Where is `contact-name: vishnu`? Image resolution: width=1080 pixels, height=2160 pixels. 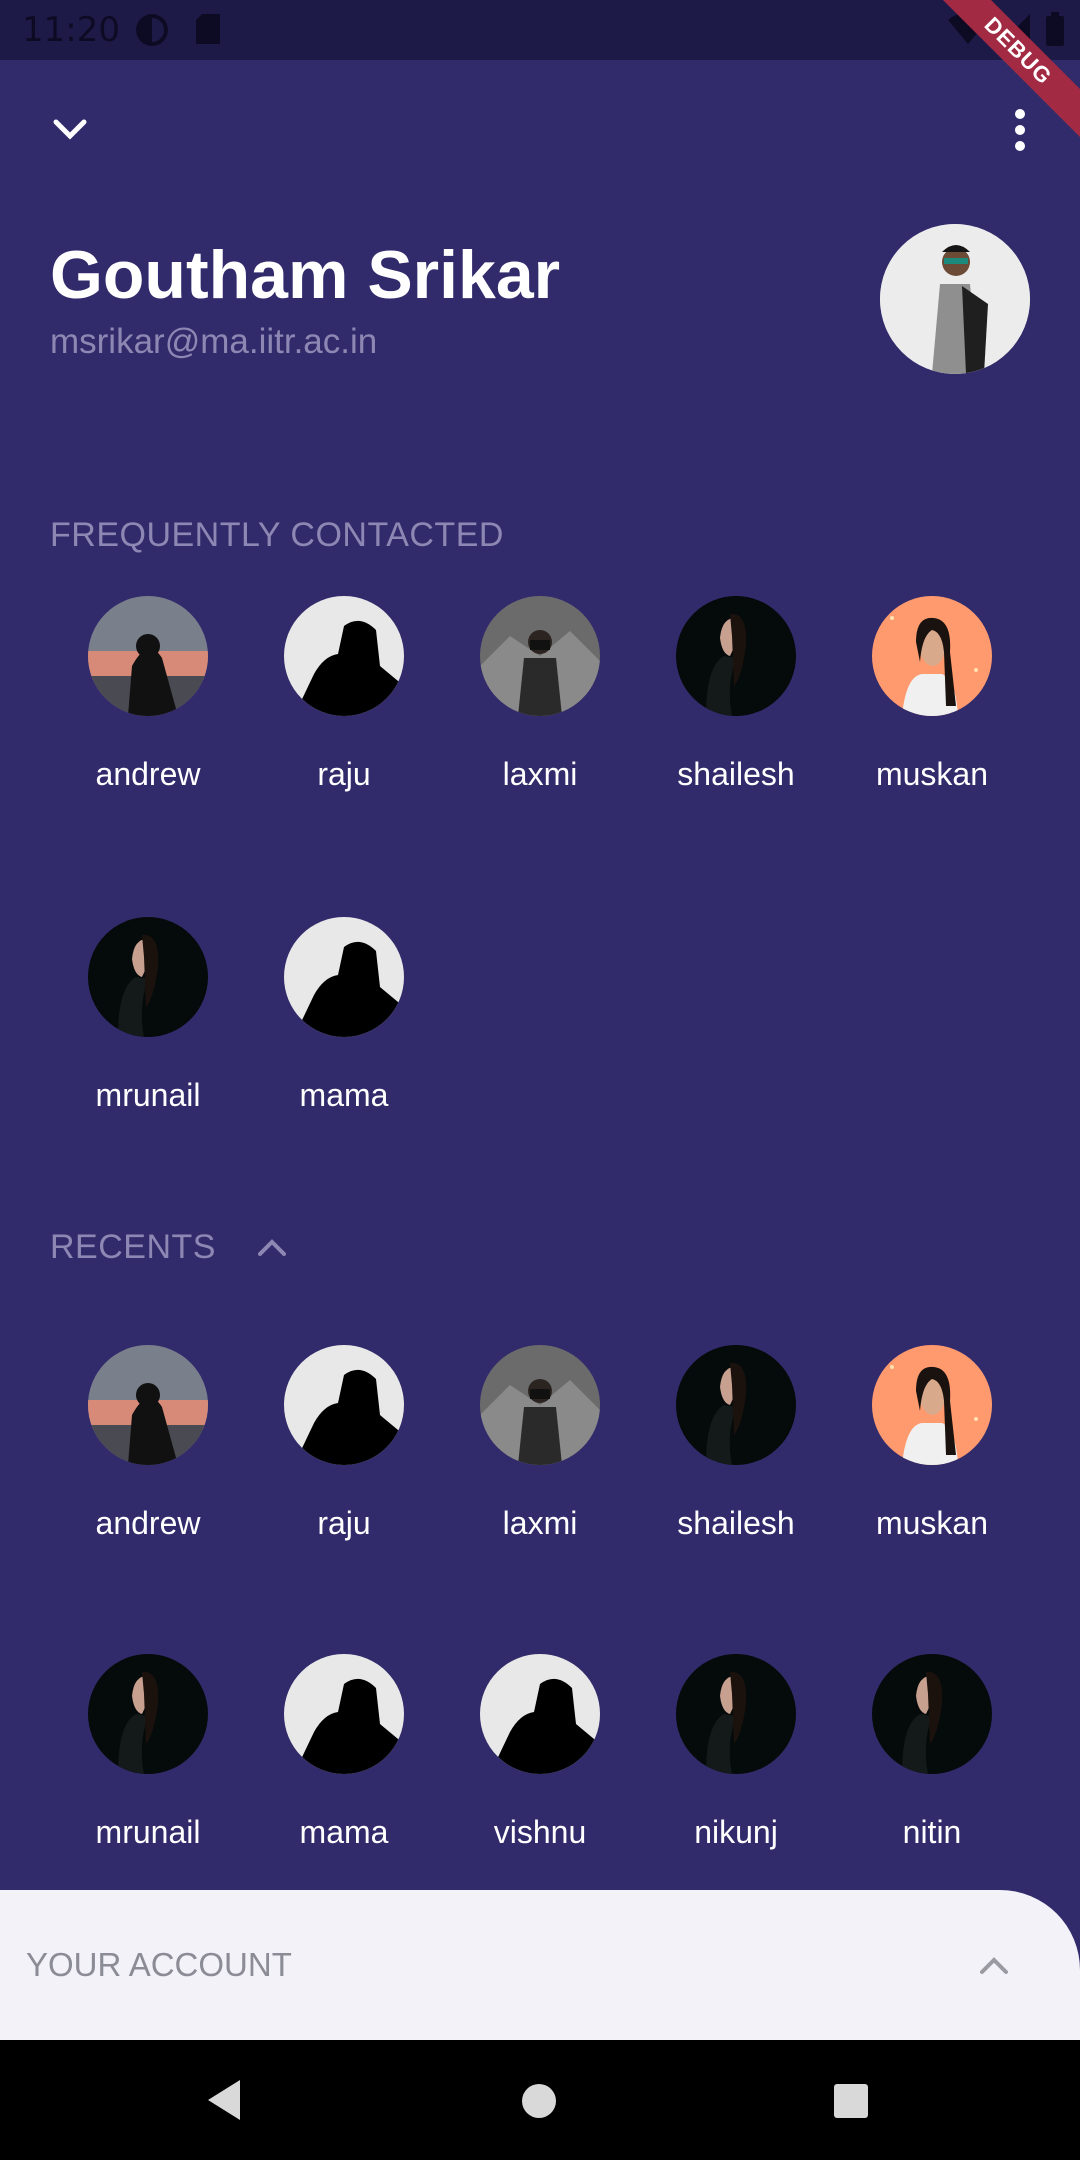
contact-name: vishnu is located at coordinates (540, 1832).